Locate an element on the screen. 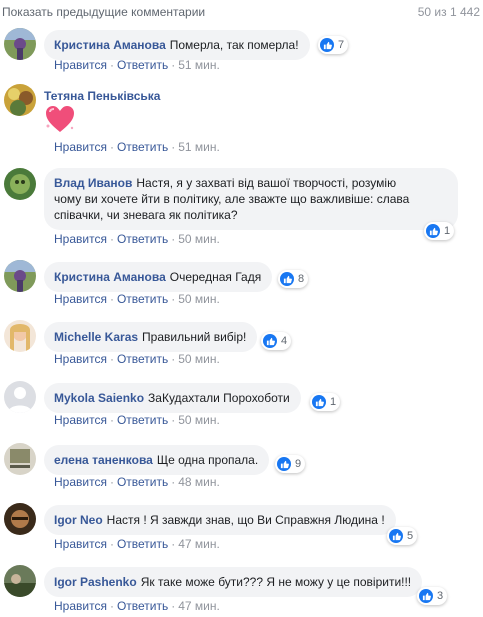 This screenshot has width=483, height=617. reaction-count: 7 is located at coordinates (333, 45).